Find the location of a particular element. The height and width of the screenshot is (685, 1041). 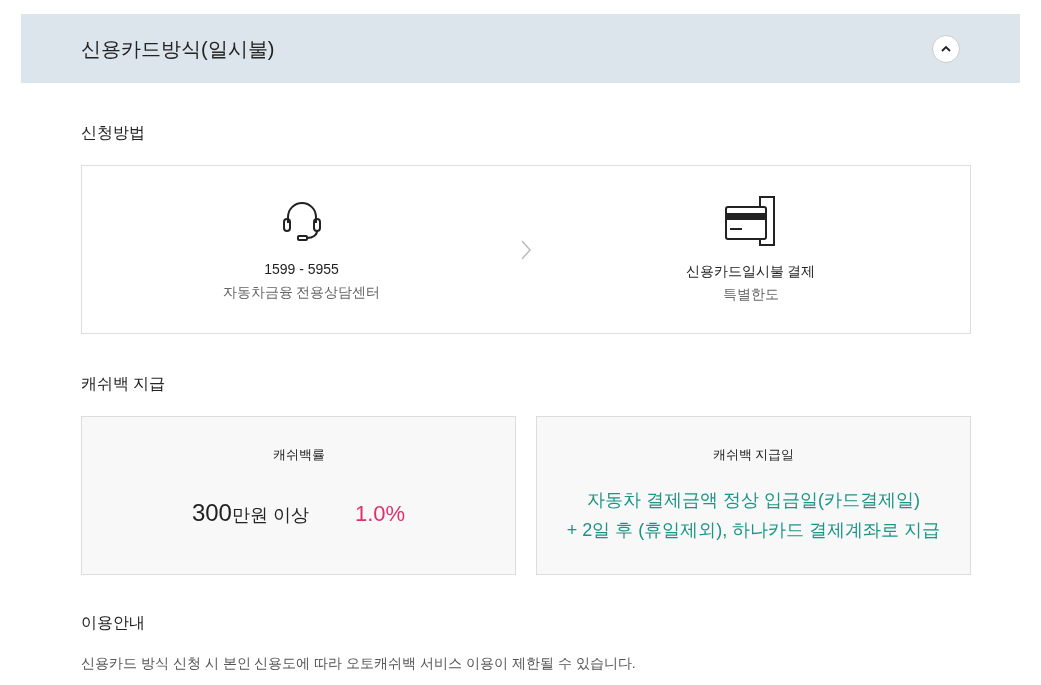

chevron-right-icon is located at coordinates (526, 249).